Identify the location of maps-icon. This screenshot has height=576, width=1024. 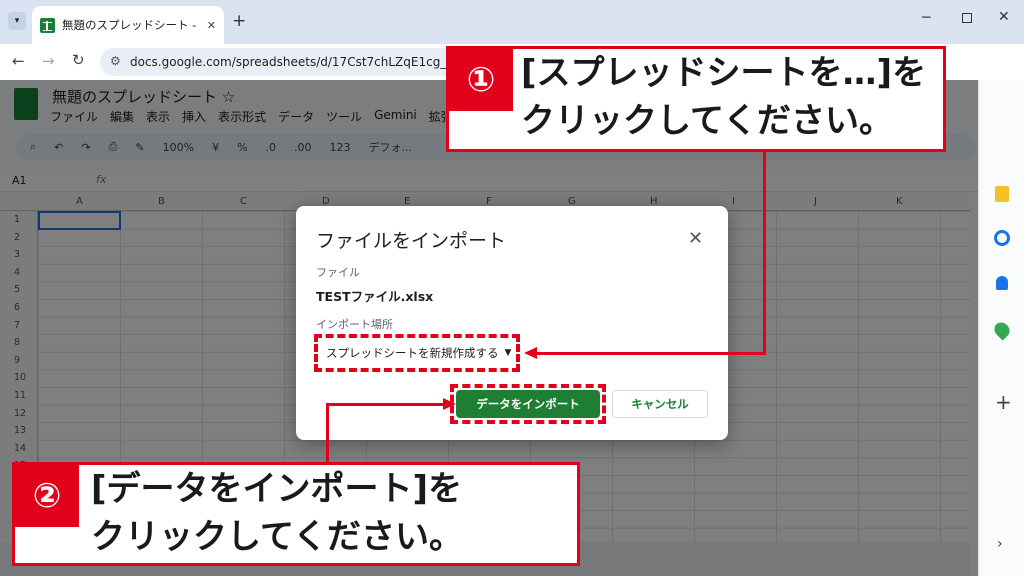
(1002, 330).